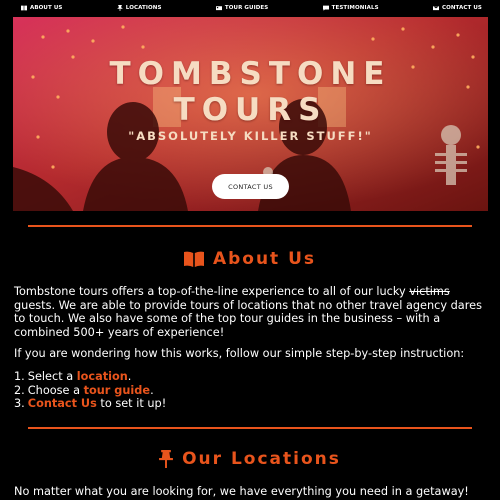 The height and width of the screenshot is (500, 500). Describe the element at coordinates (19, 403) in the screenshot. I see `step-number: 3.` at that location.